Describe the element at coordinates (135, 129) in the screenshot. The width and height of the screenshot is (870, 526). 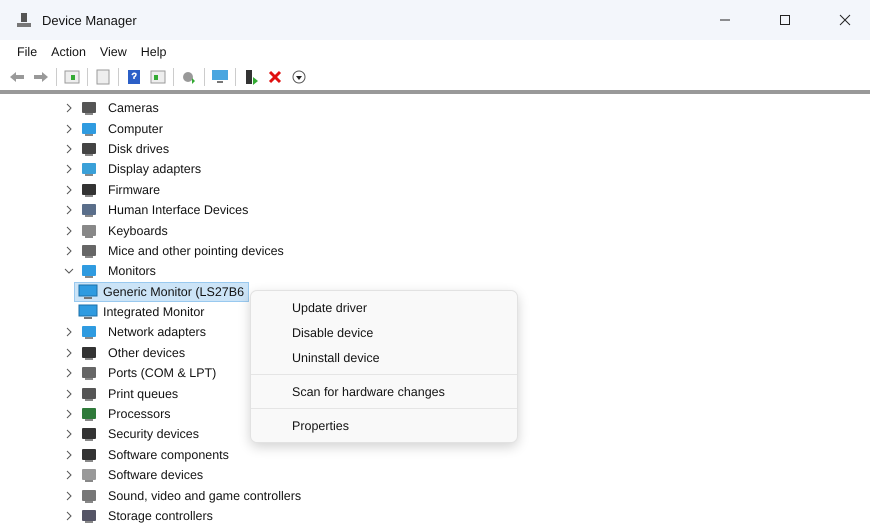
I see `tree-item: Computer` at that location.